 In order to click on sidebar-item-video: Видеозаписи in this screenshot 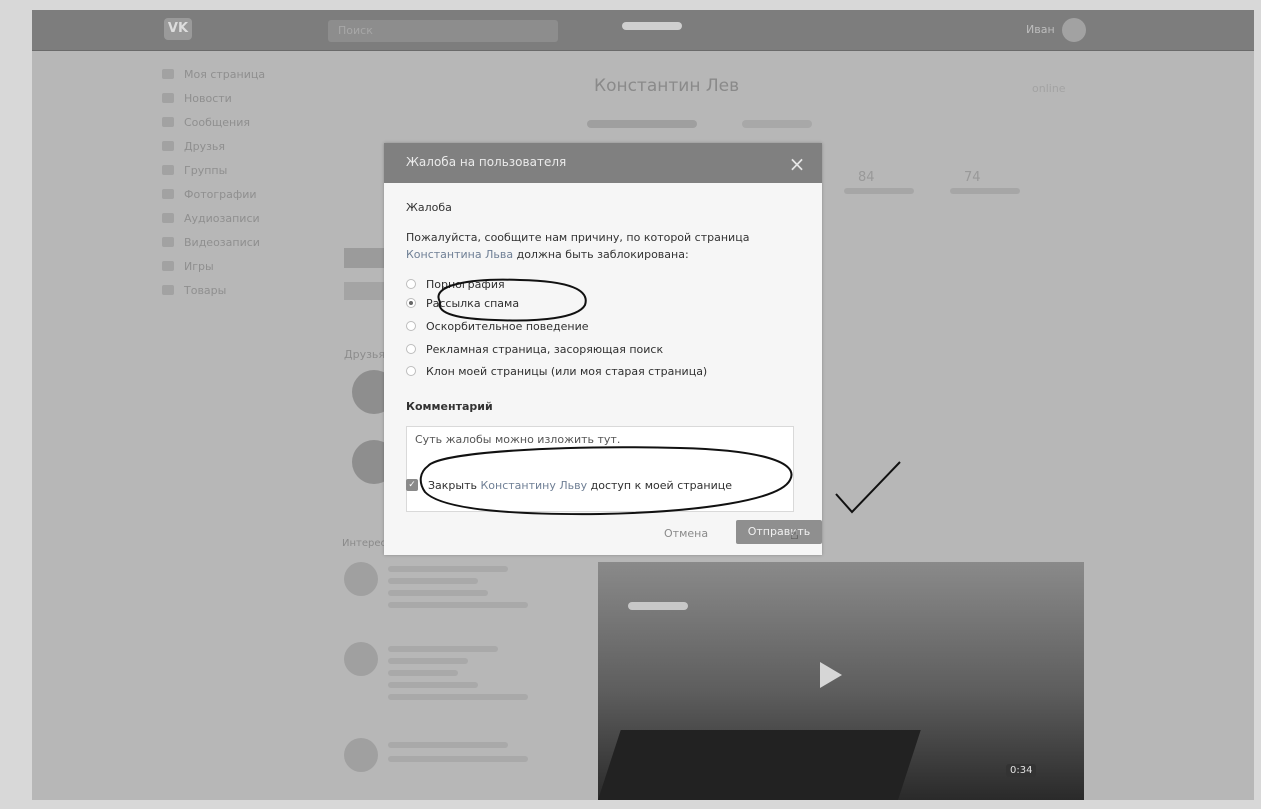, I will do `click(247, 242)`.